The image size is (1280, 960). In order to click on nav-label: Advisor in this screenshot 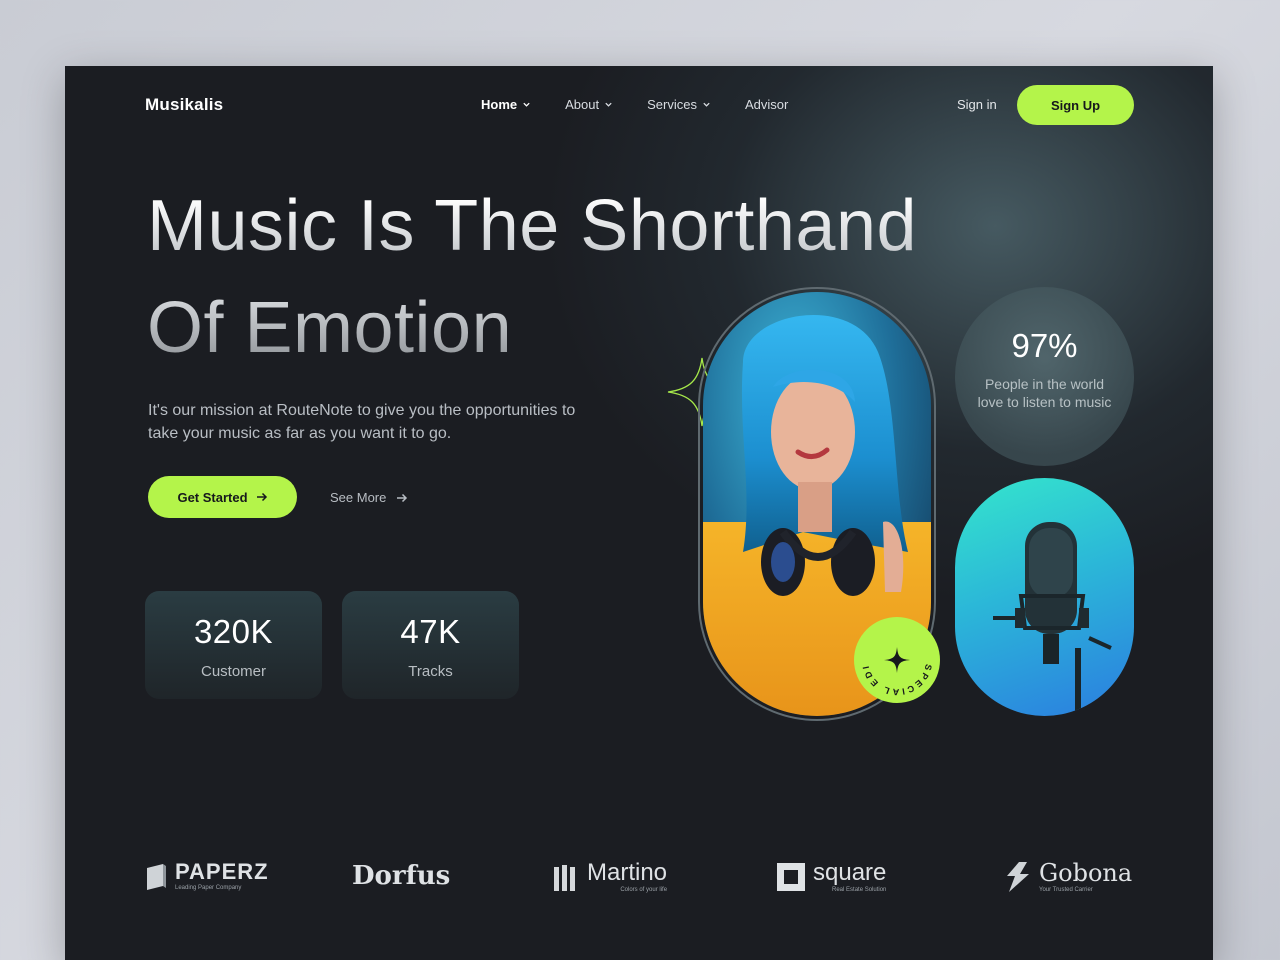, I will do `click(766, 104)`.